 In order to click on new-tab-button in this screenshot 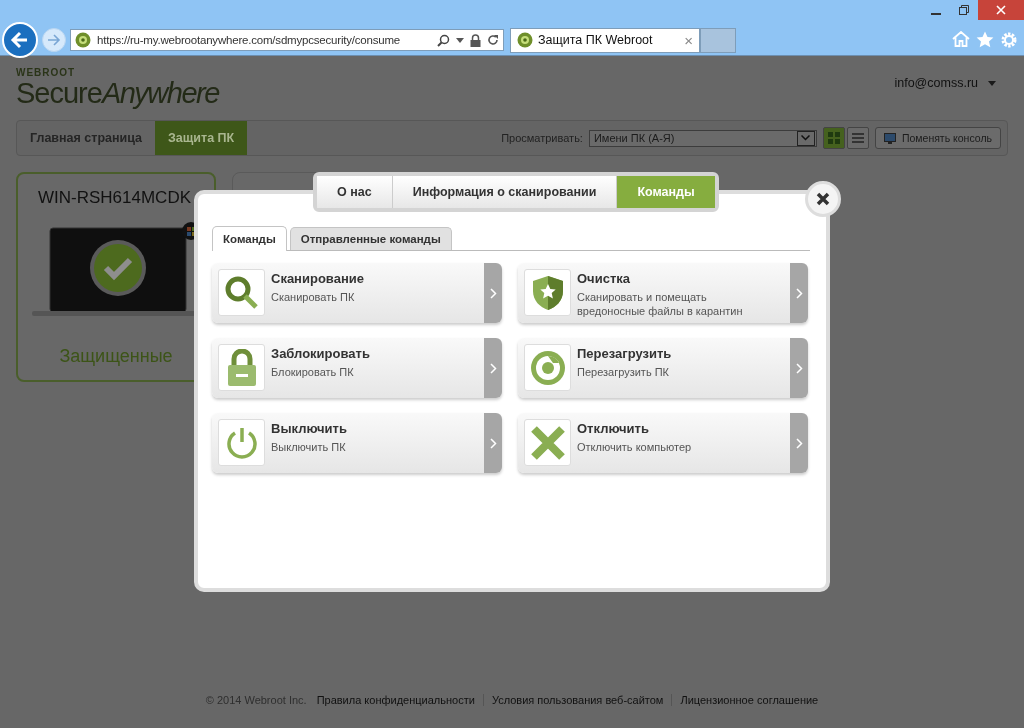, I will do `click(718, 40)`.